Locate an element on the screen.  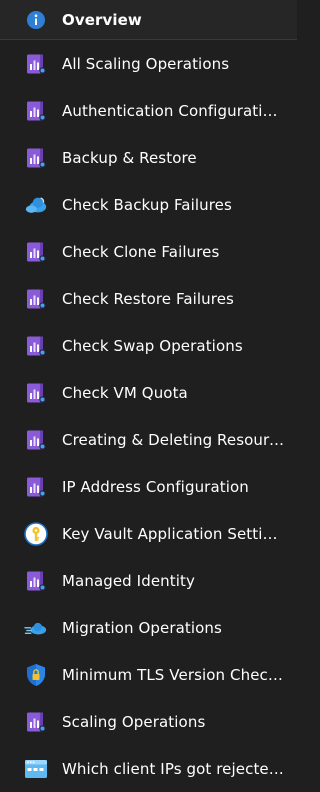
nav-item-check-swap-operations: Check Swap Operations is located at coordinates (148, 345).